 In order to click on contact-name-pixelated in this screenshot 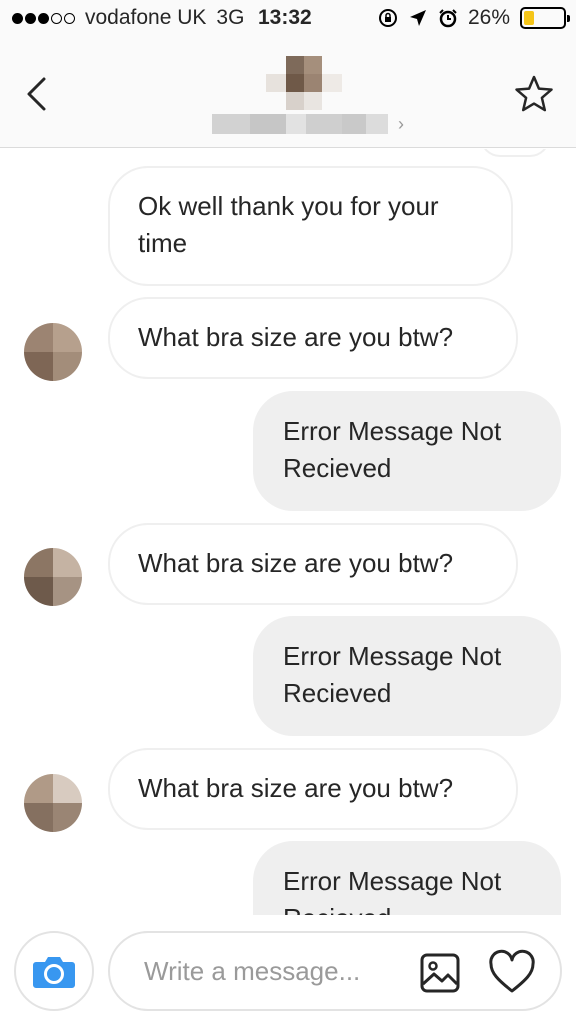, I will do `click(300, 124)`.